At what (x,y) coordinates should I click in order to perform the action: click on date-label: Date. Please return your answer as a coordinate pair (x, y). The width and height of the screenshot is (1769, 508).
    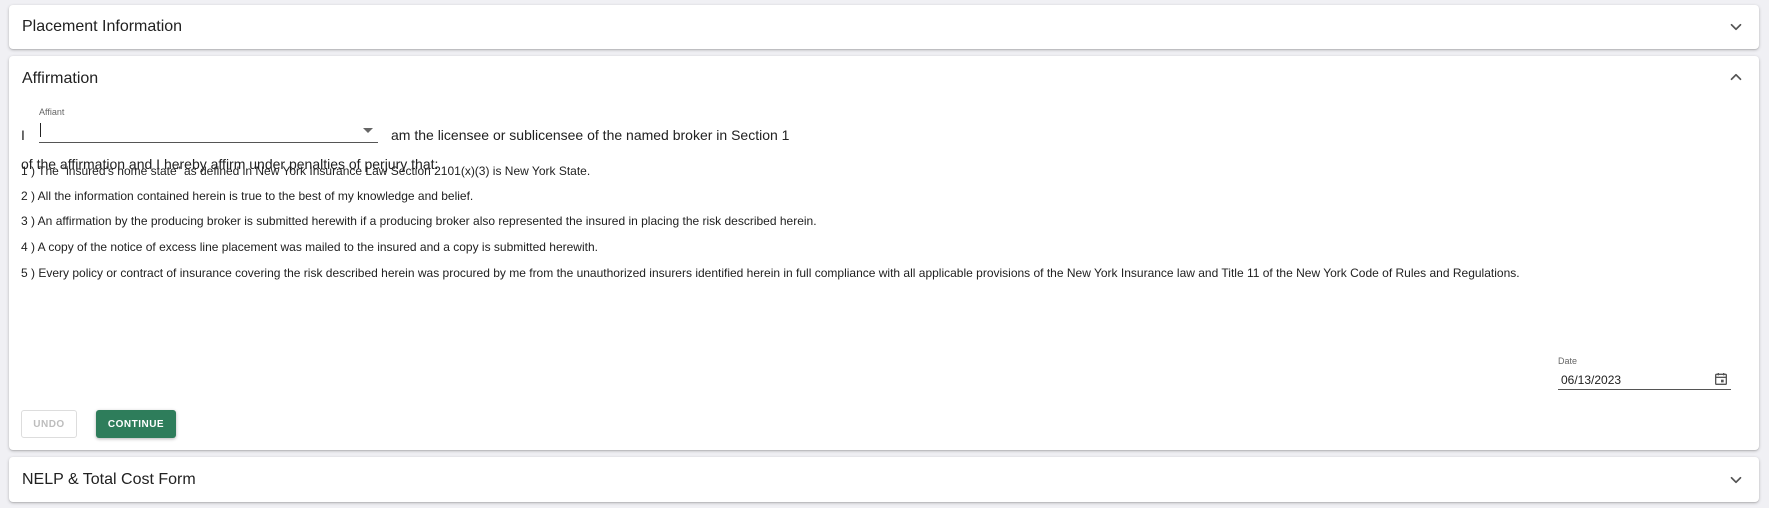
    Looking at the image, I should click on (1568, 361).